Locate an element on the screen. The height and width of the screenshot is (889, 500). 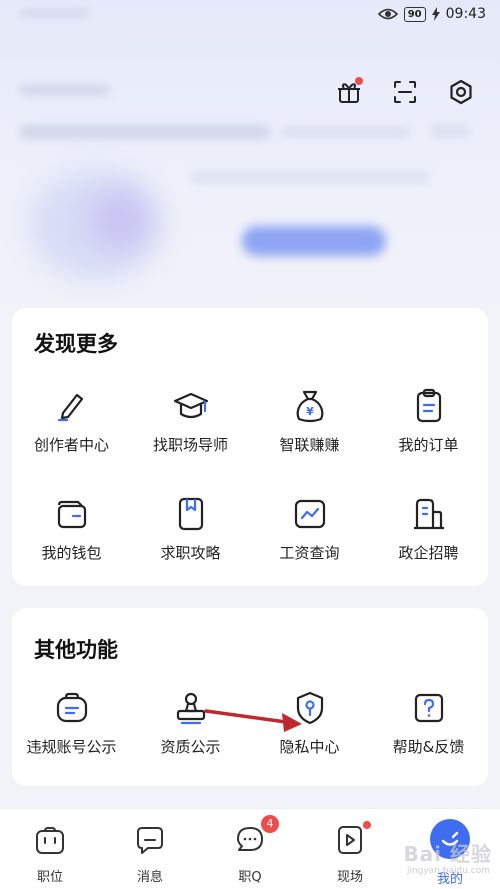
nav-item-jobs: 职位 is located at coordinates (50, 849).